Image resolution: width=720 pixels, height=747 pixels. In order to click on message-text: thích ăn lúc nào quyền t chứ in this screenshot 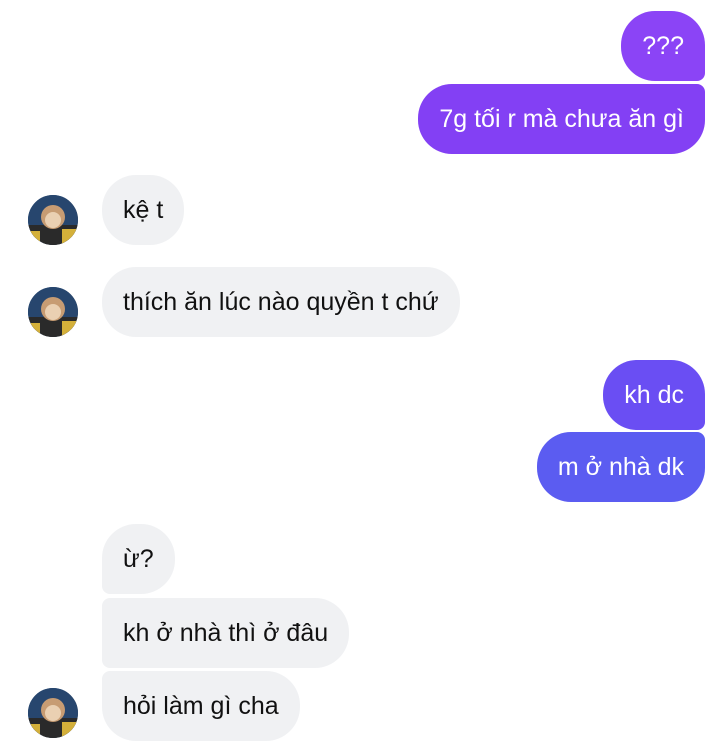, I will do `click(281, 301)`.